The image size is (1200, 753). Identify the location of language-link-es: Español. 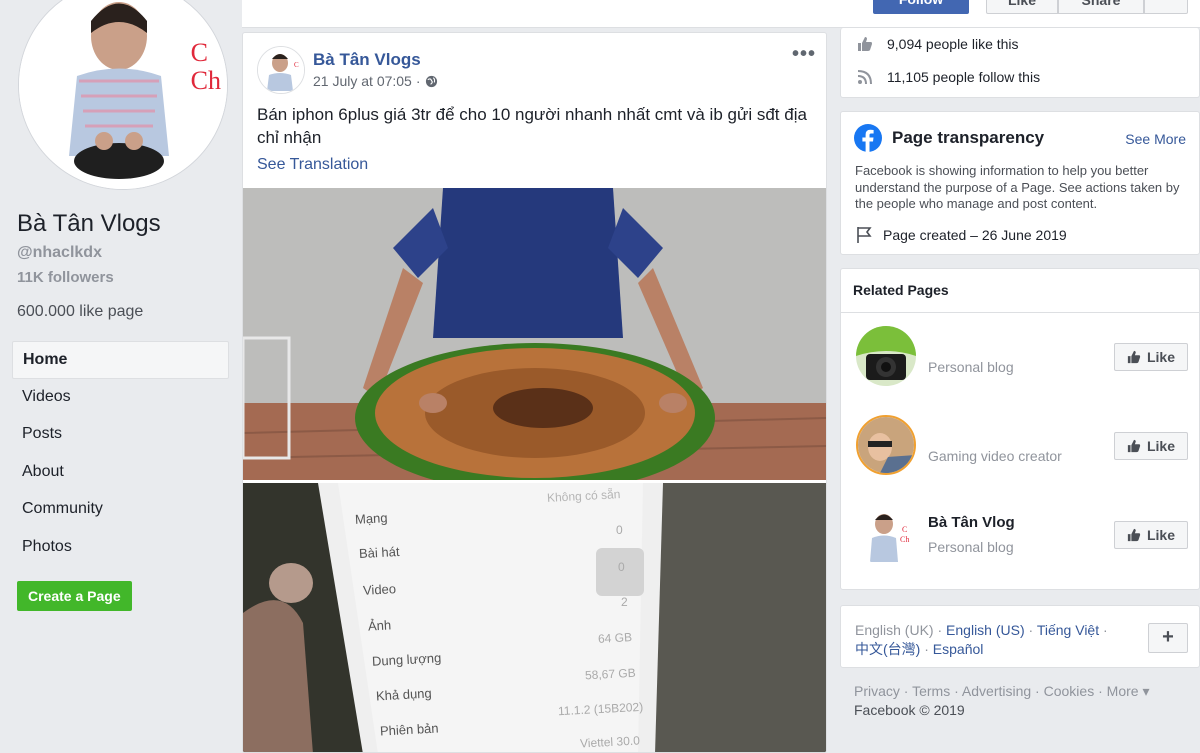
(958, 649).